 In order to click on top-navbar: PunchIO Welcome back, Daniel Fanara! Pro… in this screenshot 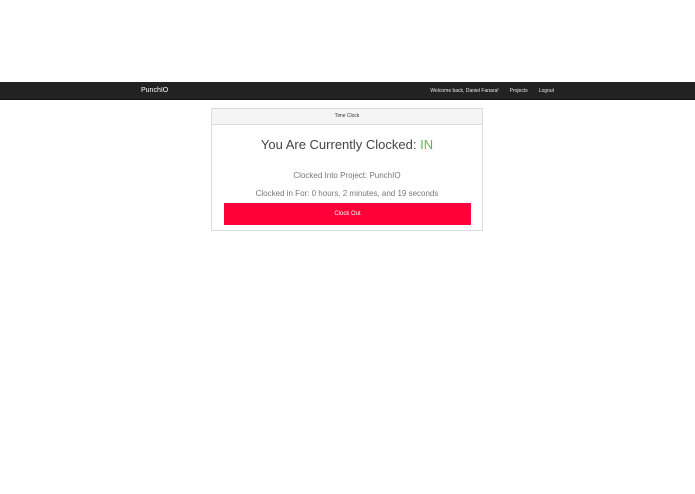, I will do `click(347, 91)`.